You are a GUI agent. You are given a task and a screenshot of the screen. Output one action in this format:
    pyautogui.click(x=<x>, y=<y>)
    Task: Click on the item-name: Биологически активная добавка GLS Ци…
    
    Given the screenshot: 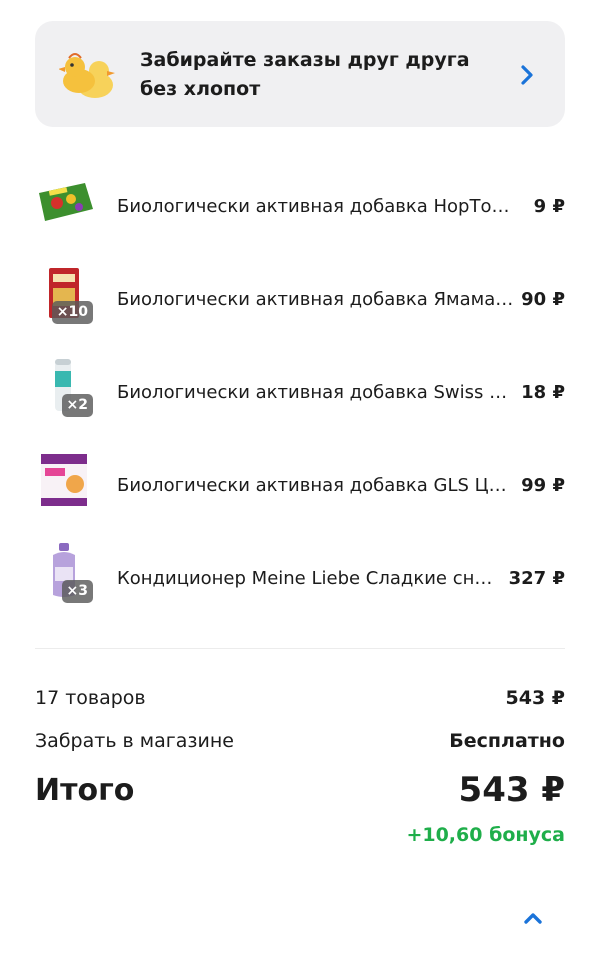 What is the action you would take?
    pyautogui.click(x=316, y=485)
    